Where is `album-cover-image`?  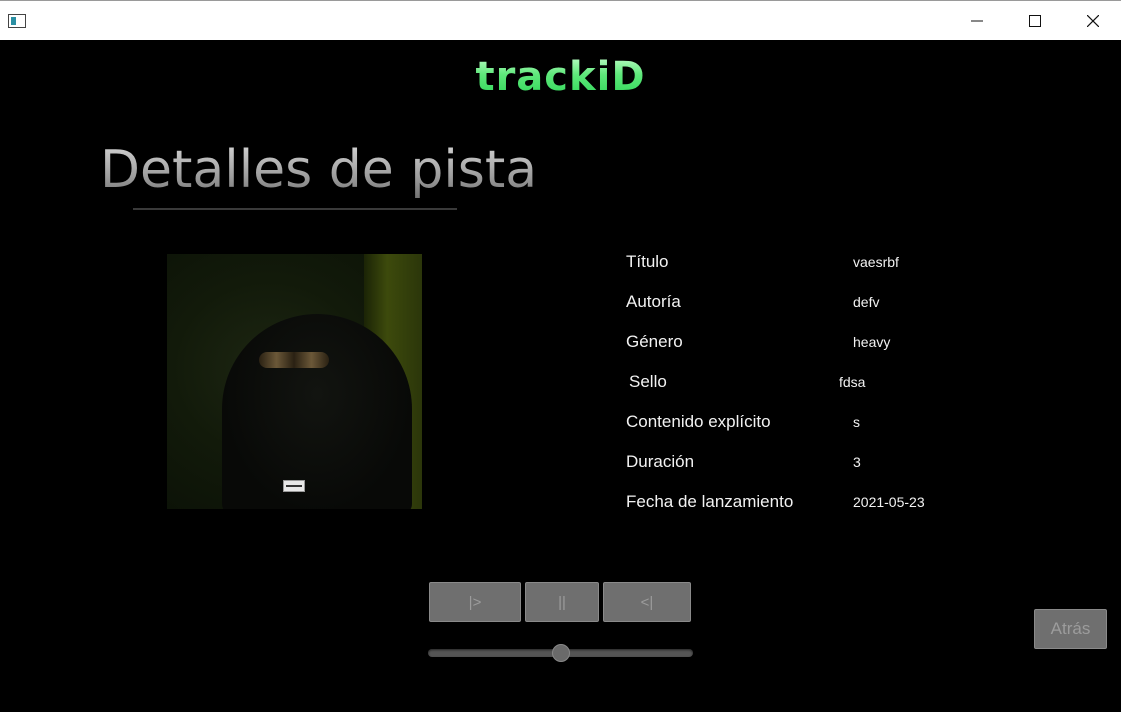 album-cover-image is located at coordinates (294, 381).